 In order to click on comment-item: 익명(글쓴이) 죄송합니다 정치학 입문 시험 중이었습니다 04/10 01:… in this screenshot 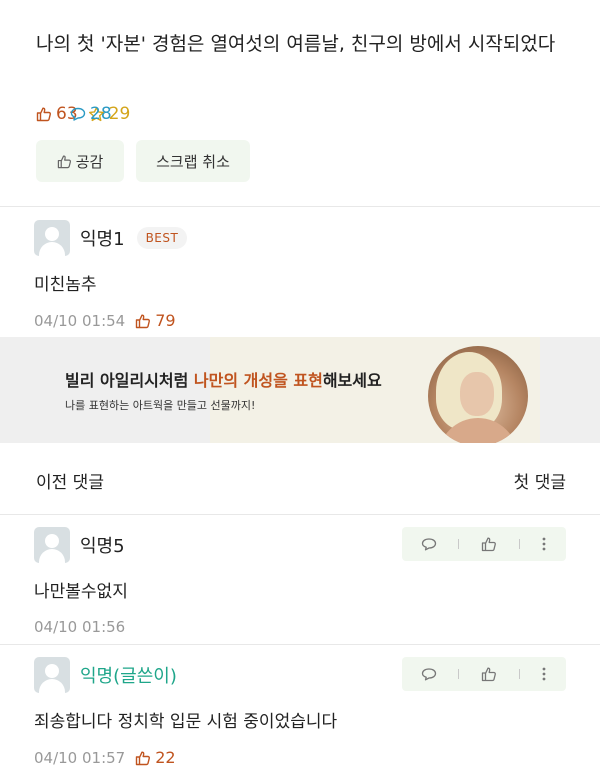, I will do `click(304, 712)`.